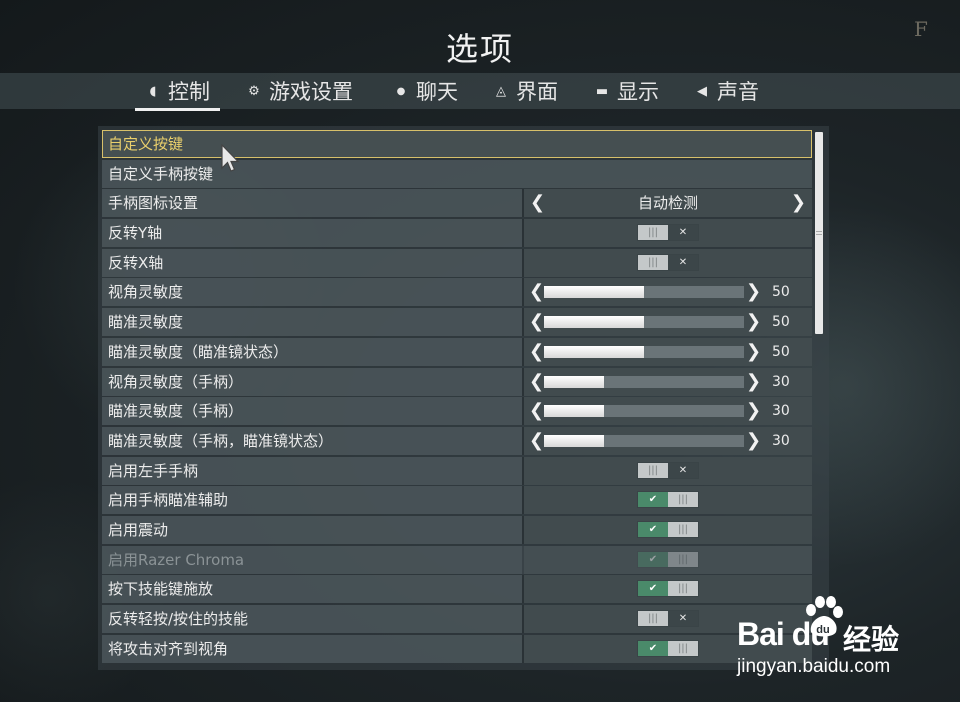 The height and width of the screenshot is (702, 960). I want to click on vibration-toggle: ✔ |||, so click(668, 529).